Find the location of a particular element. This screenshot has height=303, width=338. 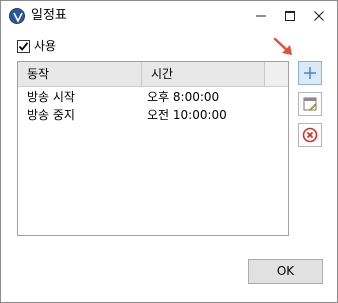

maximize-icon is located at coordinates (290, 16).